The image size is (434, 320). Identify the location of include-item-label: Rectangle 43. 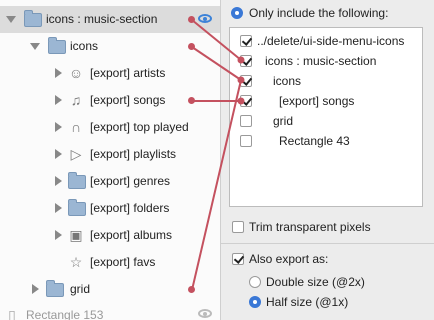
(314, 141).